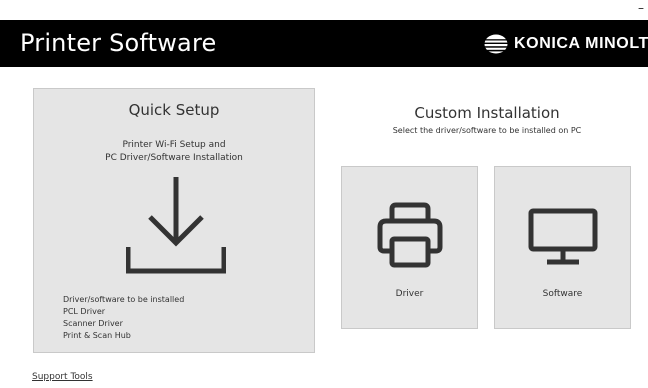  I want to click on list-item: Print & Scan Hub, so click(97, 335).